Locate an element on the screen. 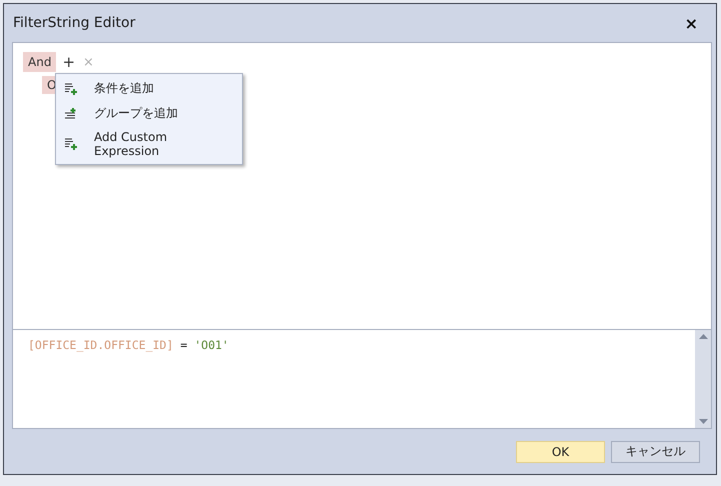 Image resolution: width=721 pixels, height=486 pixels. close-button: × is located at coordinates (691, 23).